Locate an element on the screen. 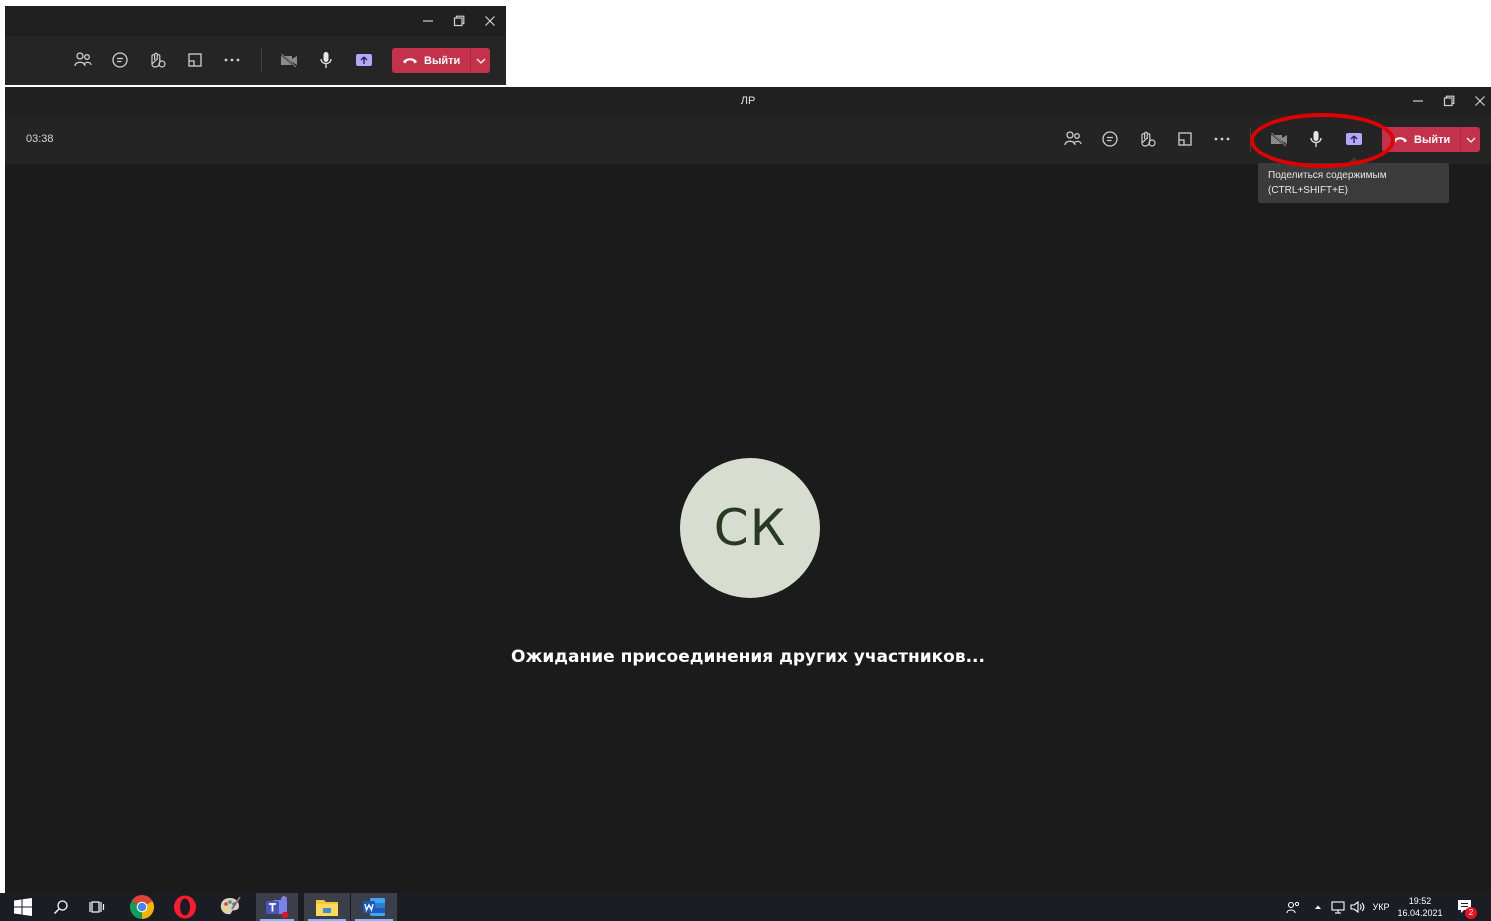 The width and height of the screenshot is (1491, 921). clock-time: 19:52 is located at coordinates (1420, 901).